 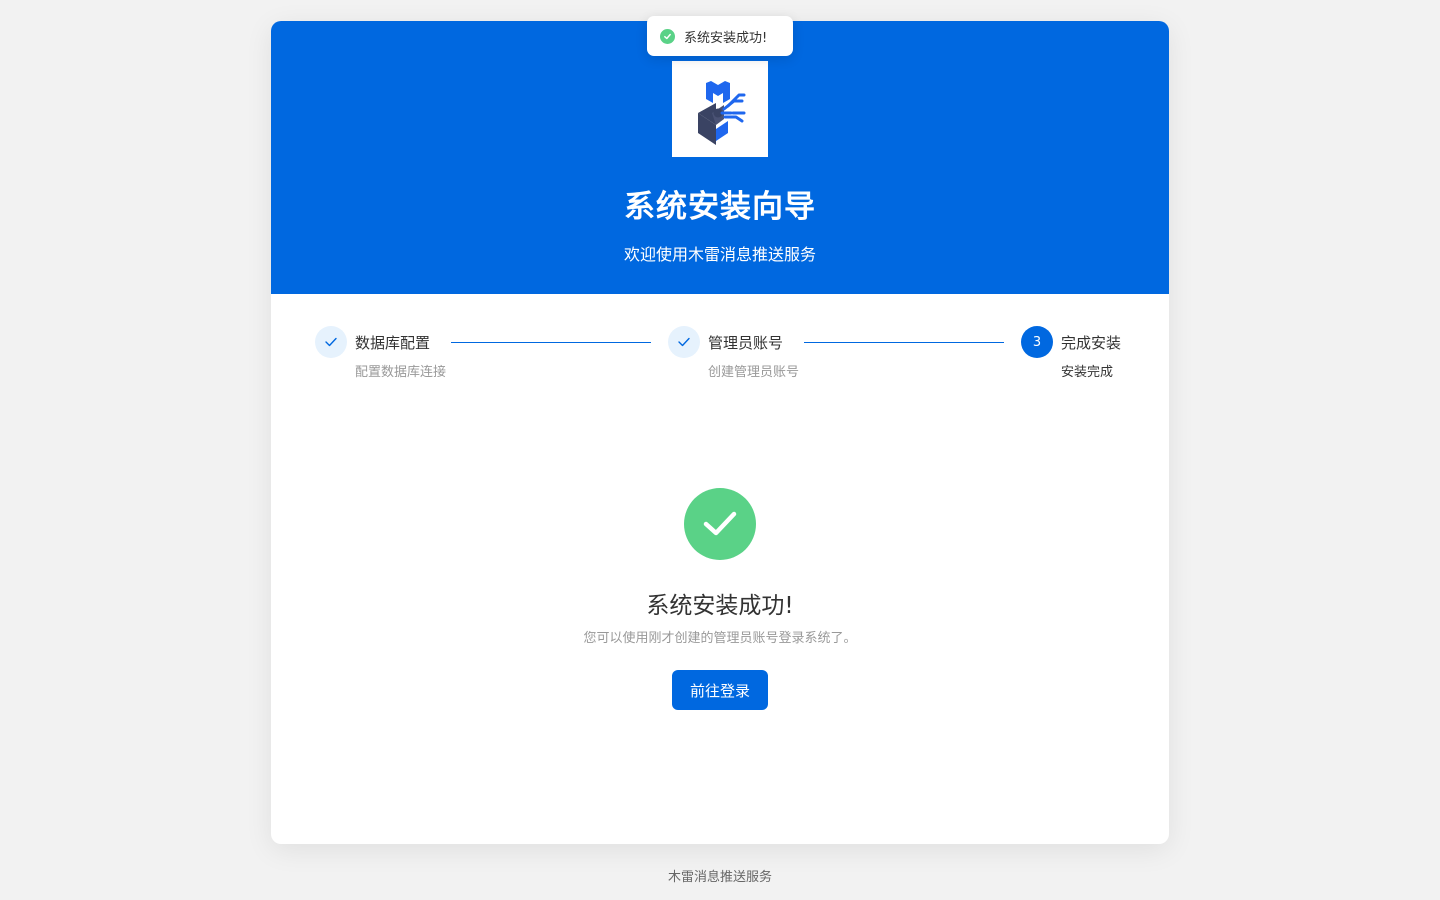 What do you see at coordinates (720, 690) in the screenshot?
I see `go-login-button: 前往登录` at bounding box center [720, 690].